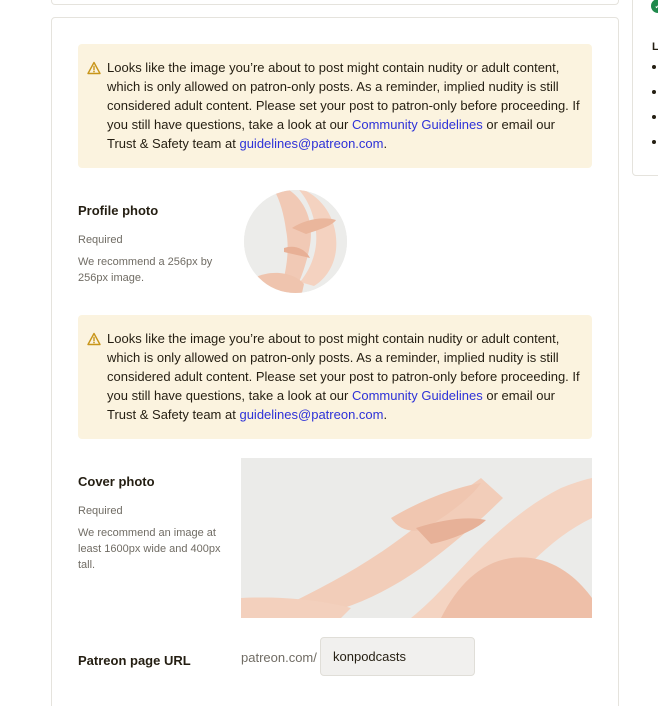  What do you see at coordinates (145, 270) in the screenshot?
I see `profile-photo-hint: We recommend a 256px by 256px image.` at bounding box center [145, 270].